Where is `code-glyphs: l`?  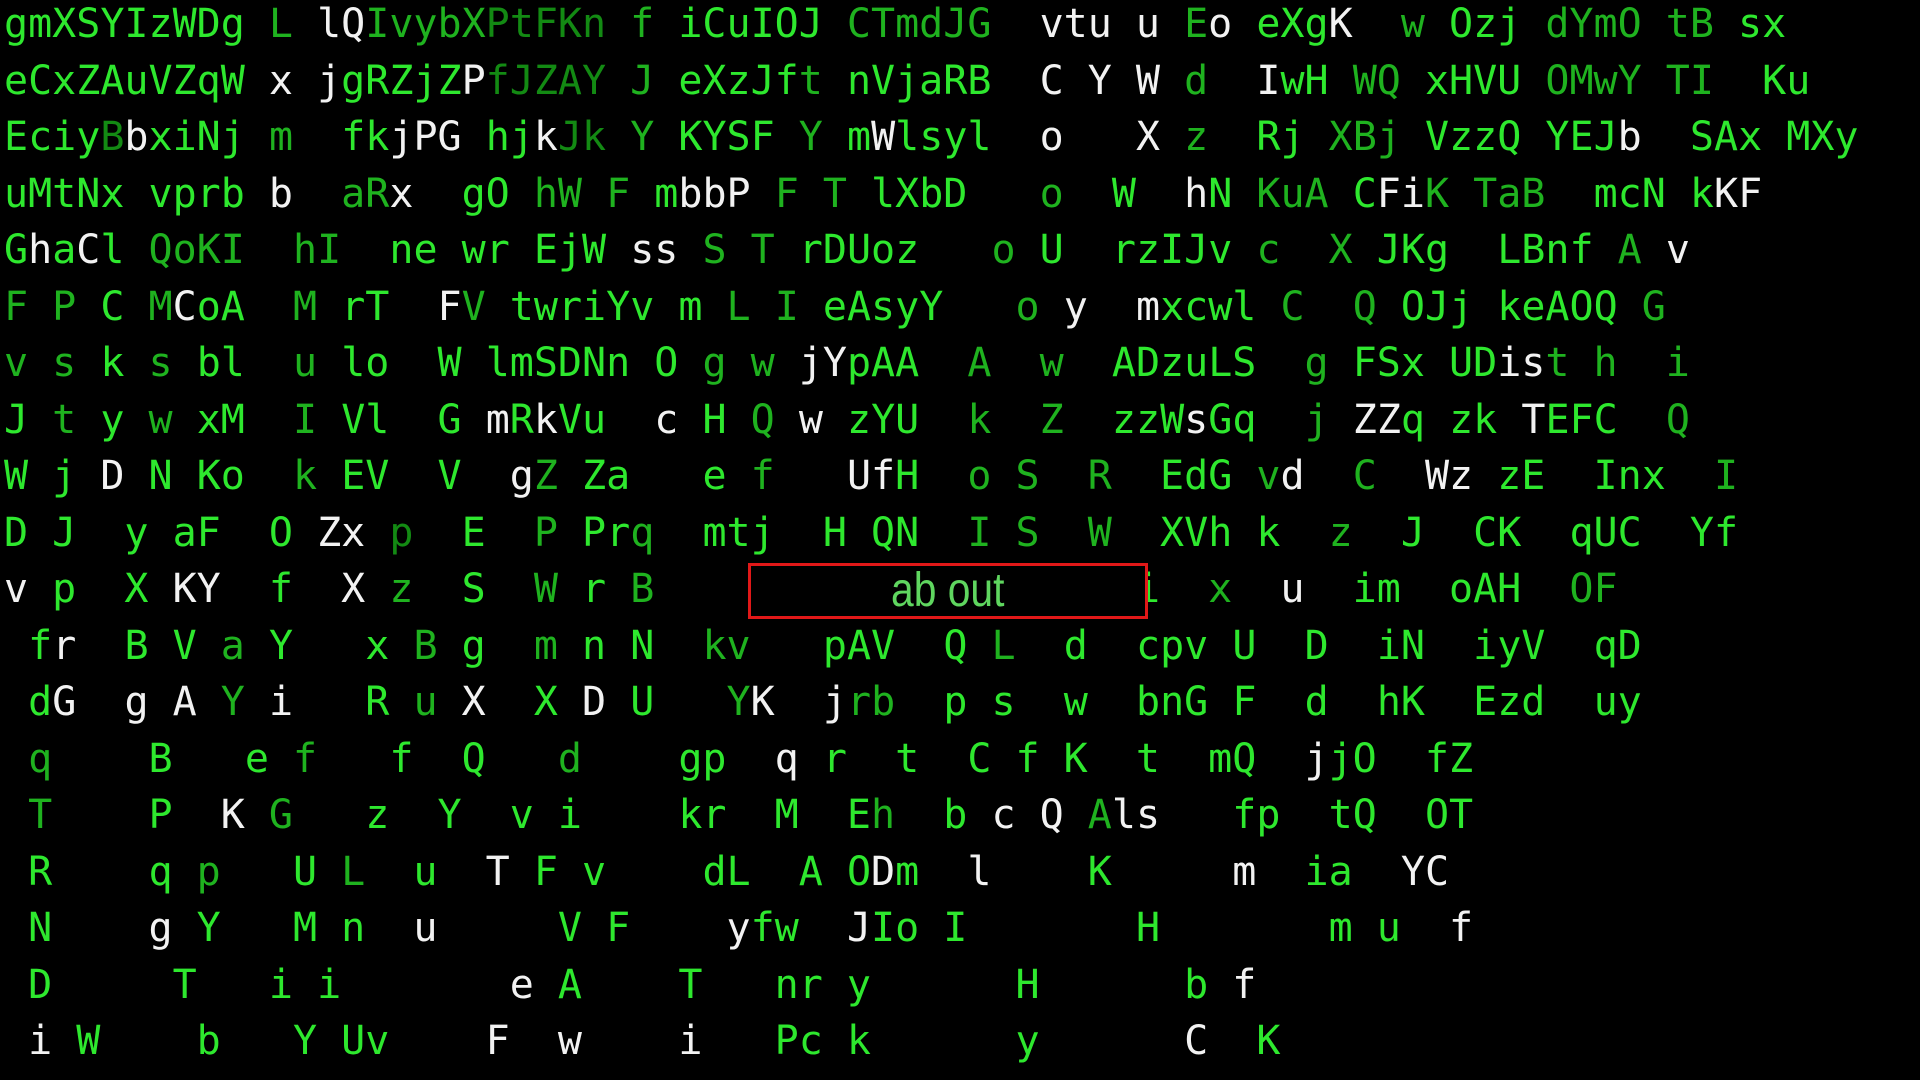 code-glyphs: l is located at coordinates (1027, 872).